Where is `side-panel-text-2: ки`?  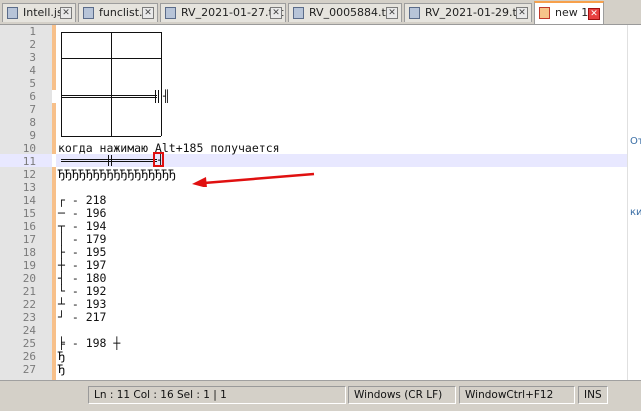 side-panel-text-2: ки is located at coordinates (635, 212).